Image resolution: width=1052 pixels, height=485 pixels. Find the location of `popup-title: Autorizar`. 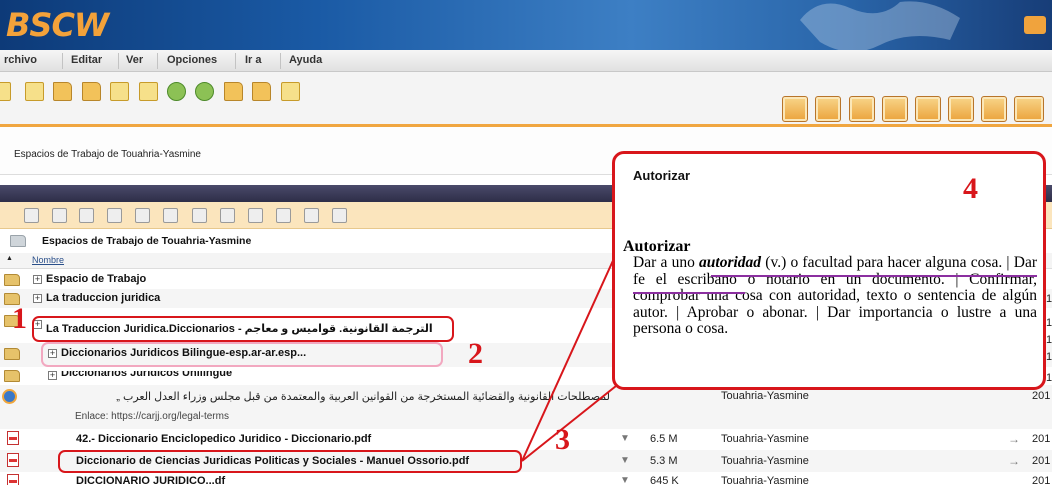

popup-title: Autorizar is located at coordinates (662, 175).